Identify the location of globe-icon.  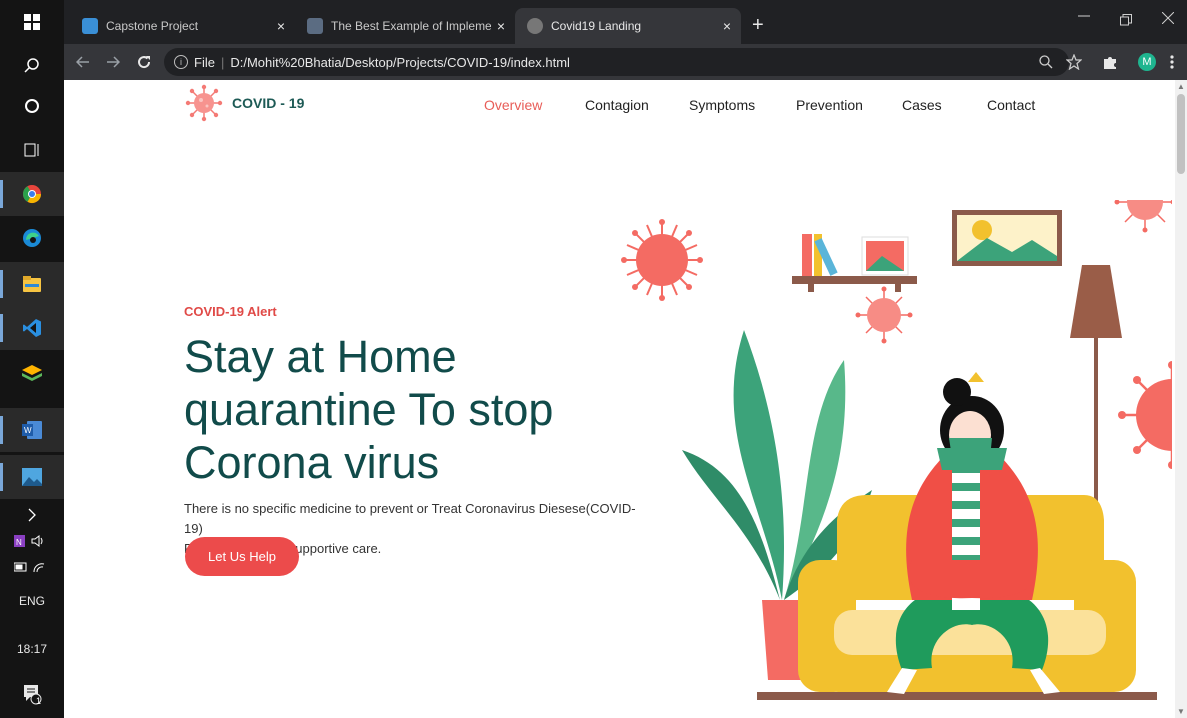
(535, 26).